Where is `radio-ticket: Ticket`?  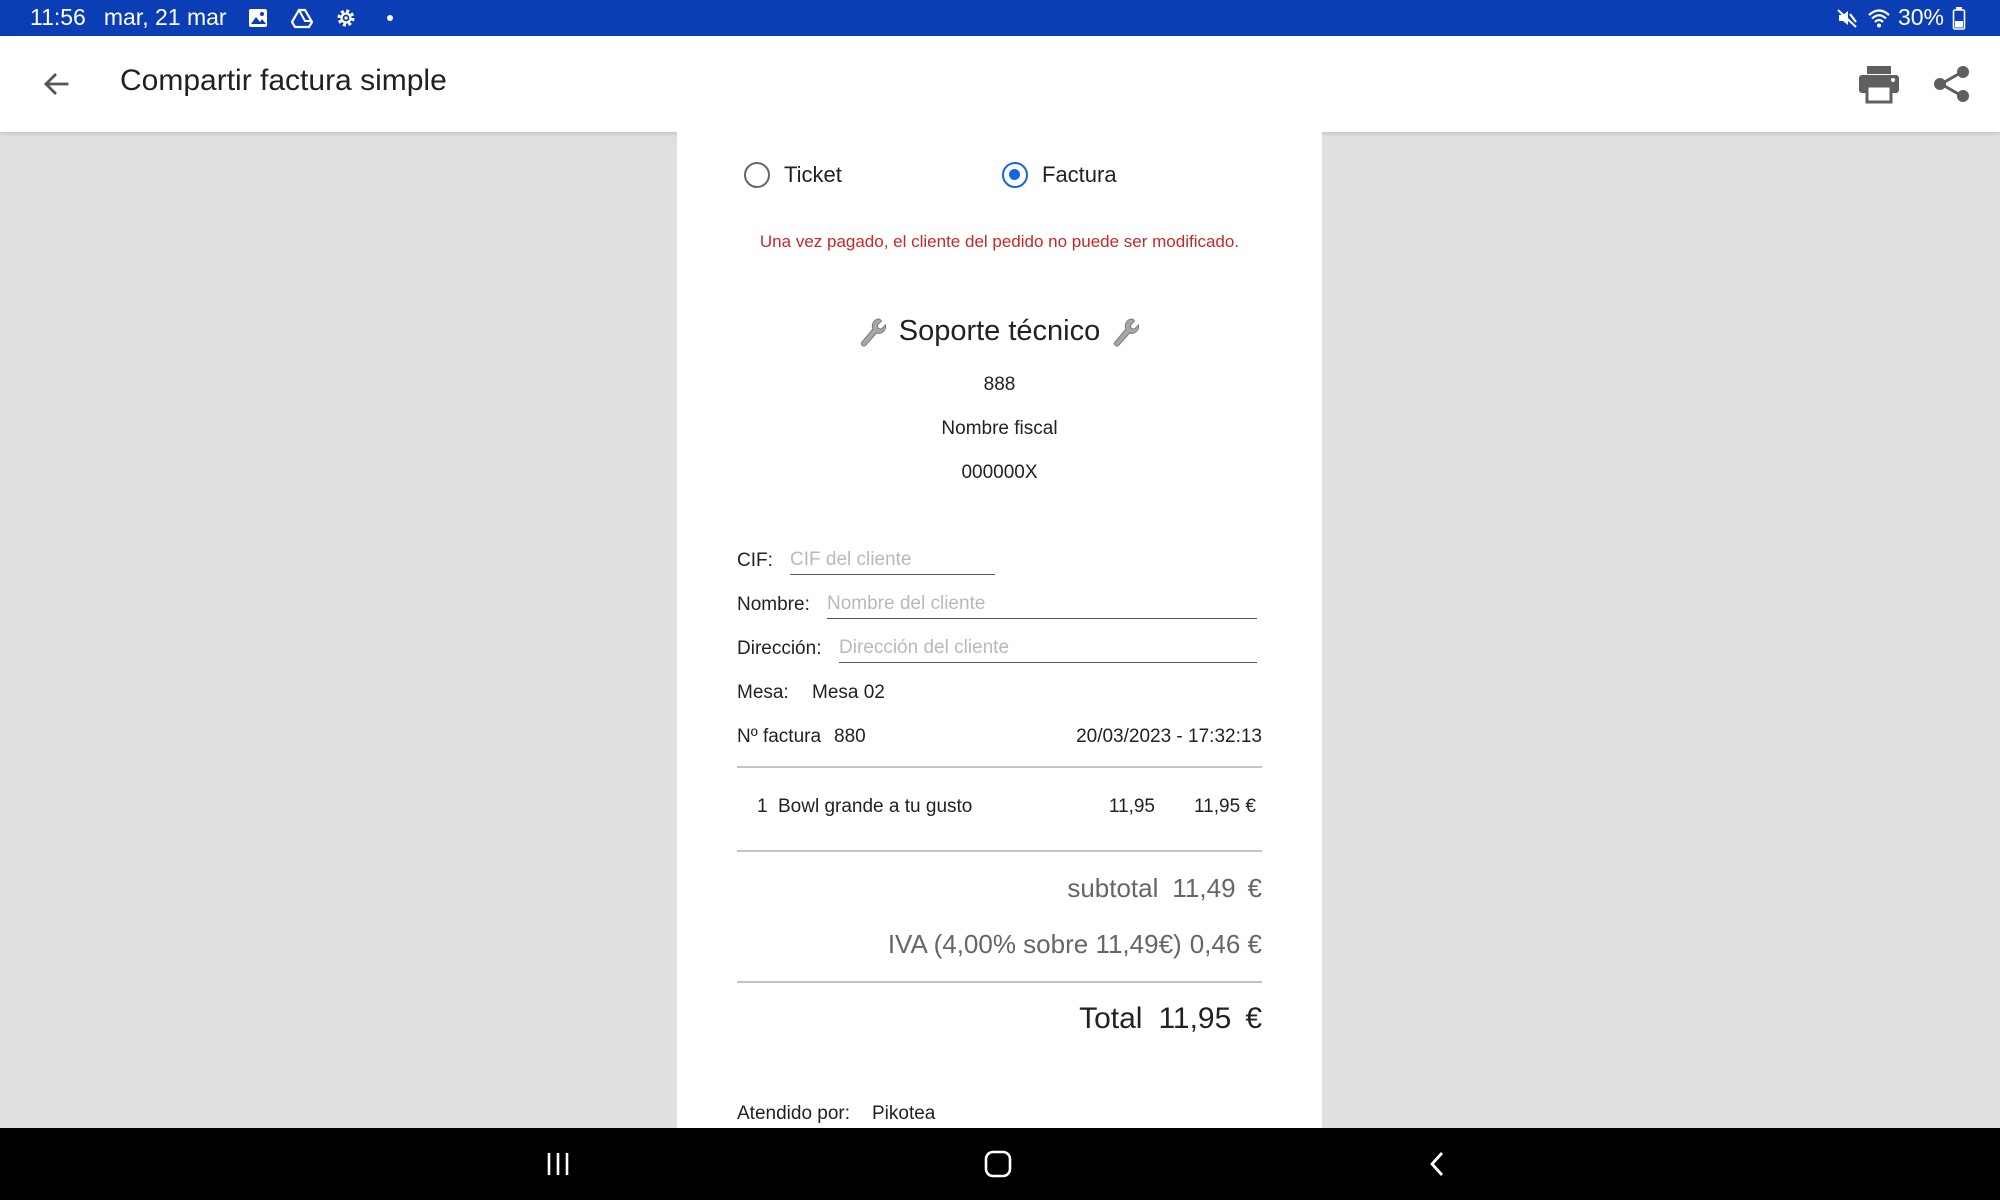 radio-ticket: Ticket is located at coordinates (793, 175).